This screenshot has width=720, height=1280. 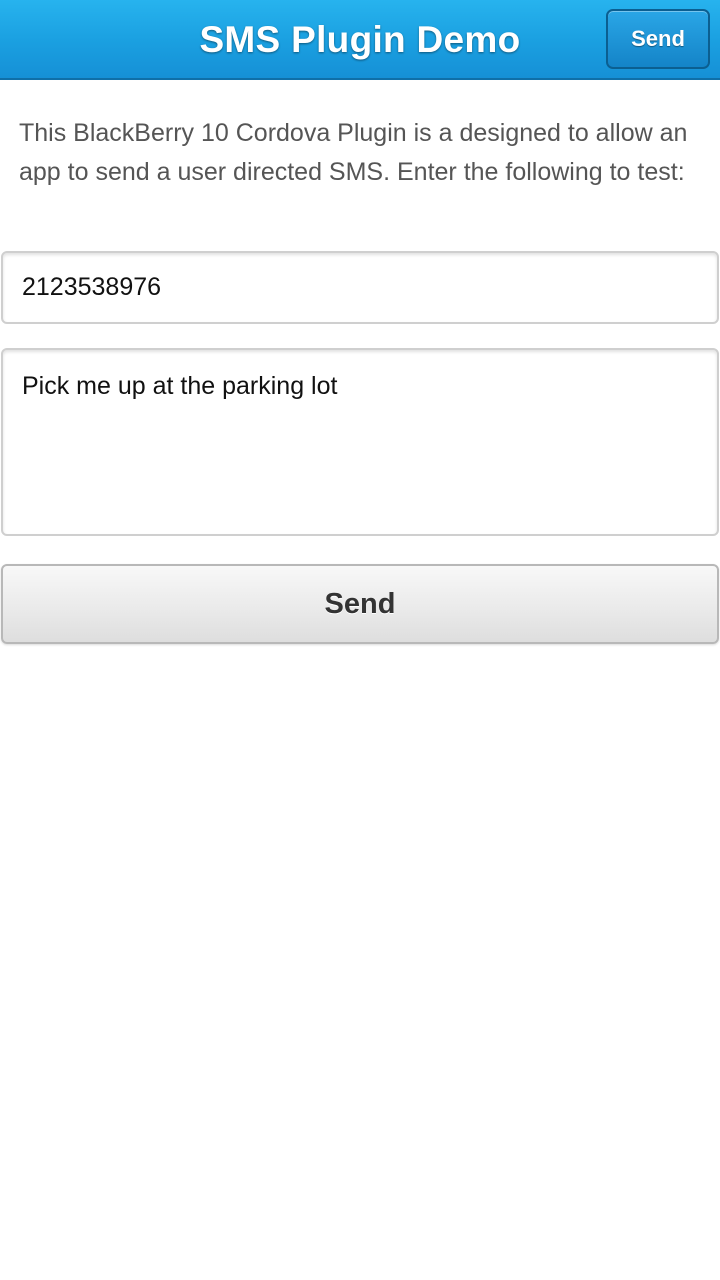 I want to click on message-textarea: Pick me up at the parking lot, so click(x=360, y=442).